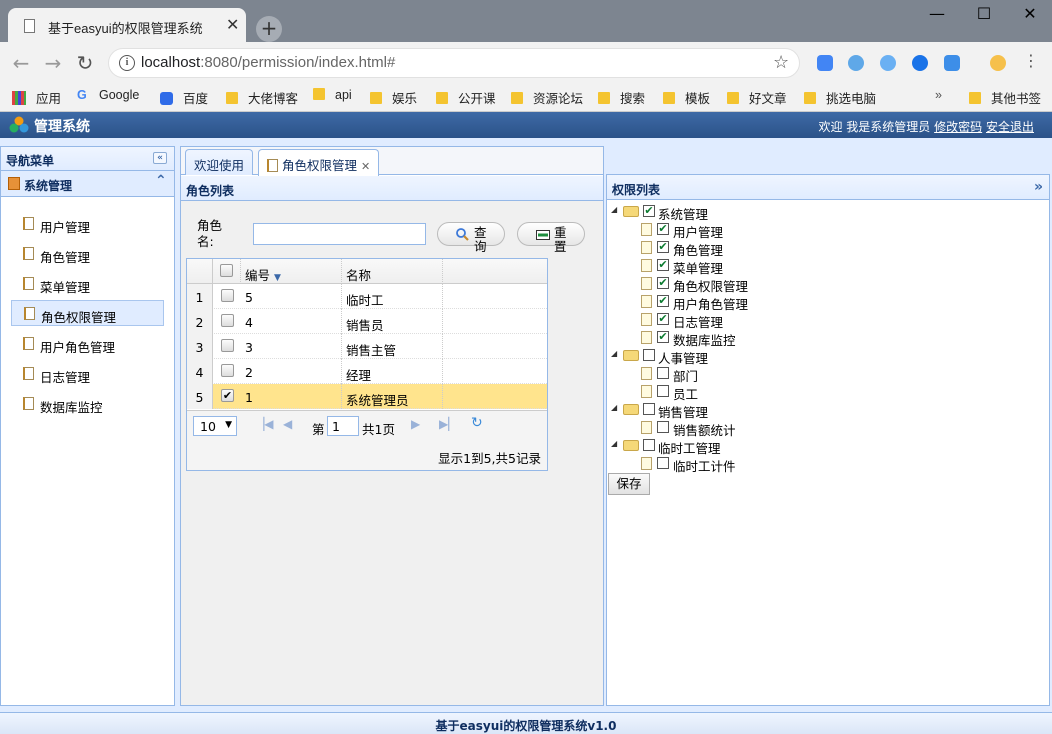 This screenshot has width=1052, height=734. I want to click on browser-tab: 基于easyui的权限管理系统 ✕, so click(127, 25).